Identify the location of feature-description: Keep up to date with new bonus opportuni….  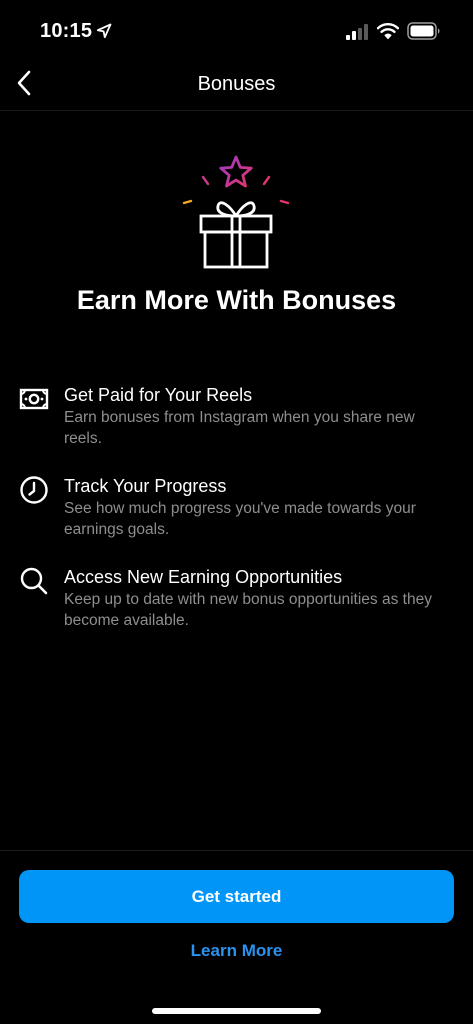
(248, 610).